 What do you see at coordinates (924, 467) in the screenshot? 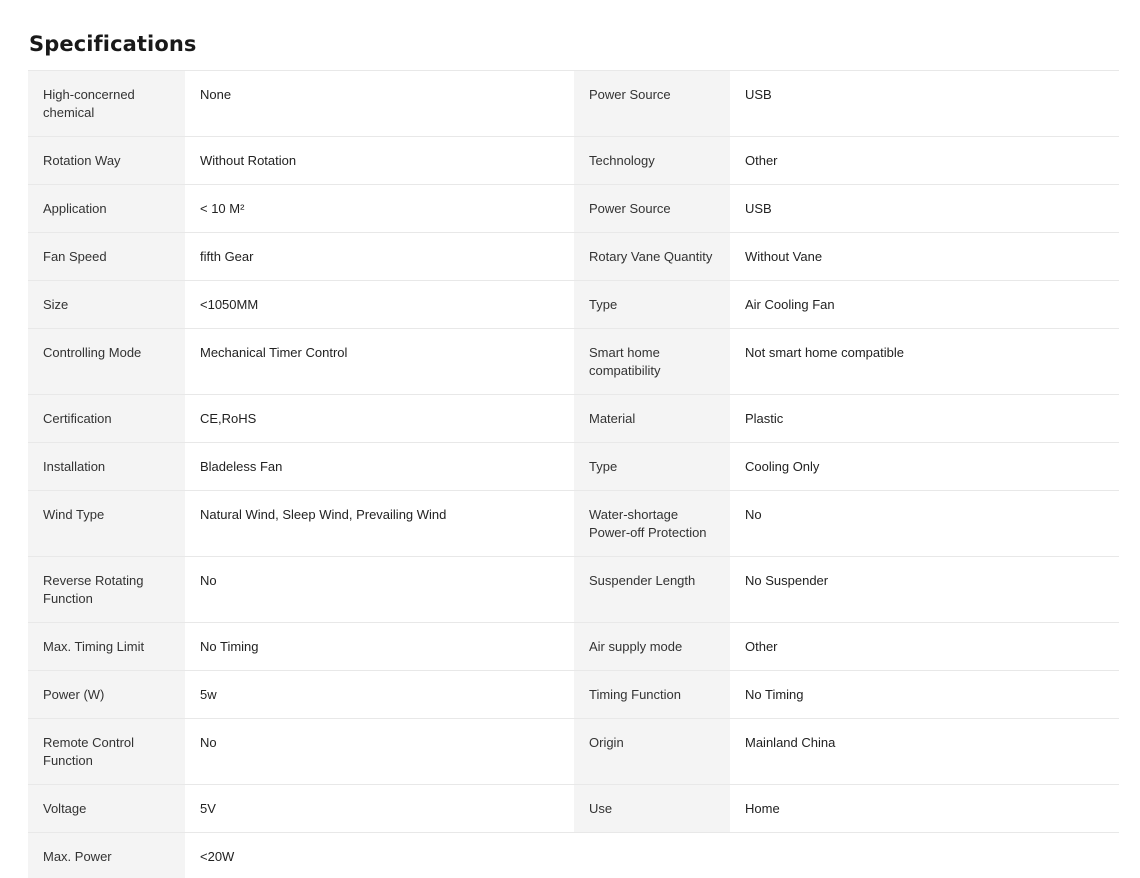
I see `spec-value: Cooling Only` at bounding box center [924, 467].